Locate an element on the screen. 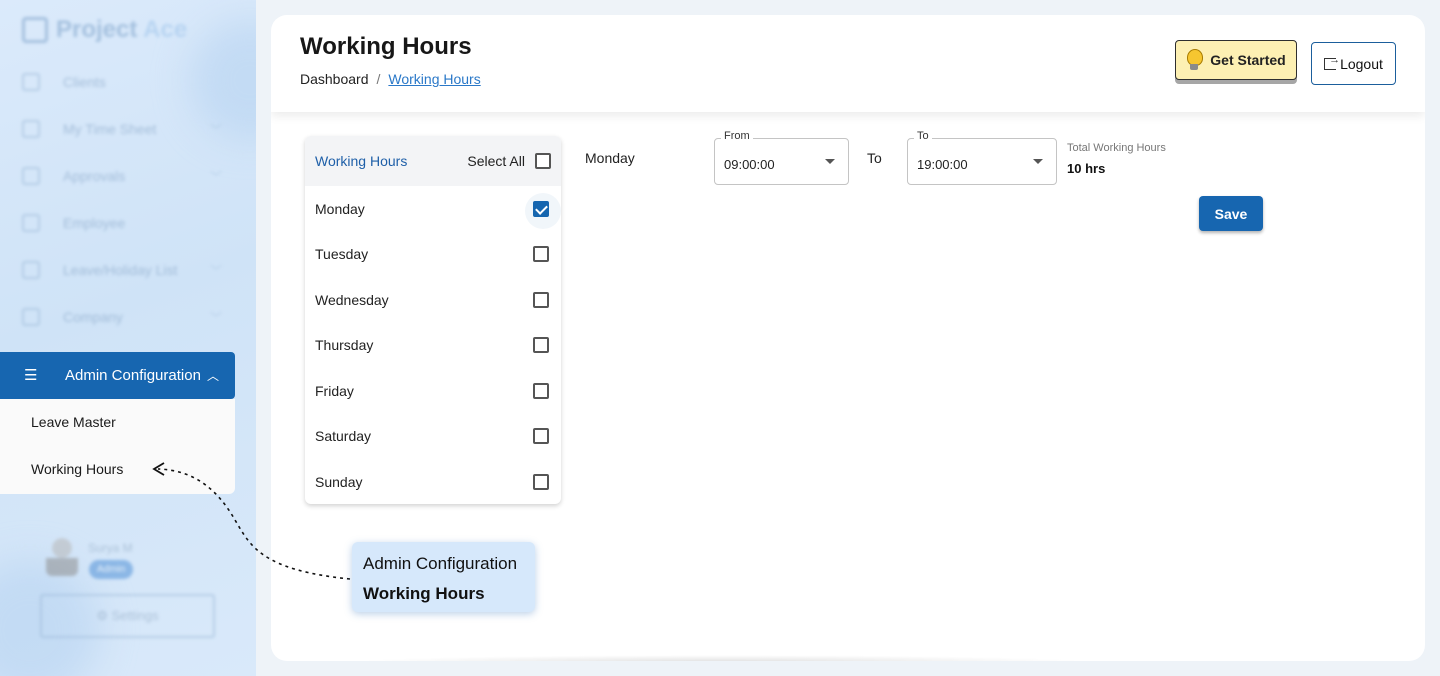 The height and width of the screenshot is (676, 1440). sidebar-item-leave-holiday-list: Leave/Holiday List ﹀ is located at coordinates (122, 270).